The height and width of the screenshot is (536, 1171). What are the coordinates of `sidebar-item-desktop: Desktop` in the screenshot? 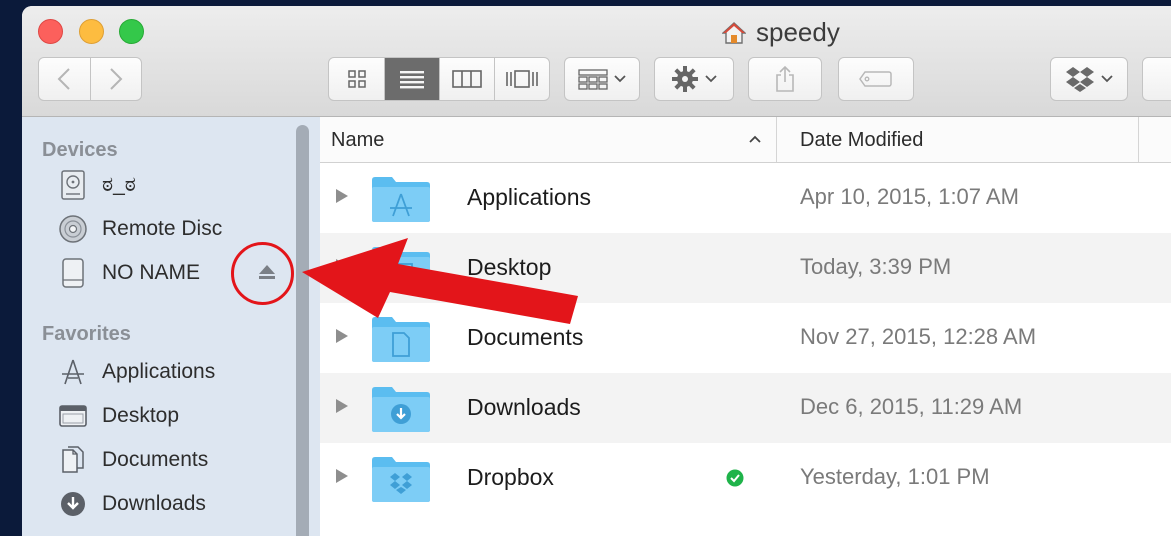 It's located at (117, 416).